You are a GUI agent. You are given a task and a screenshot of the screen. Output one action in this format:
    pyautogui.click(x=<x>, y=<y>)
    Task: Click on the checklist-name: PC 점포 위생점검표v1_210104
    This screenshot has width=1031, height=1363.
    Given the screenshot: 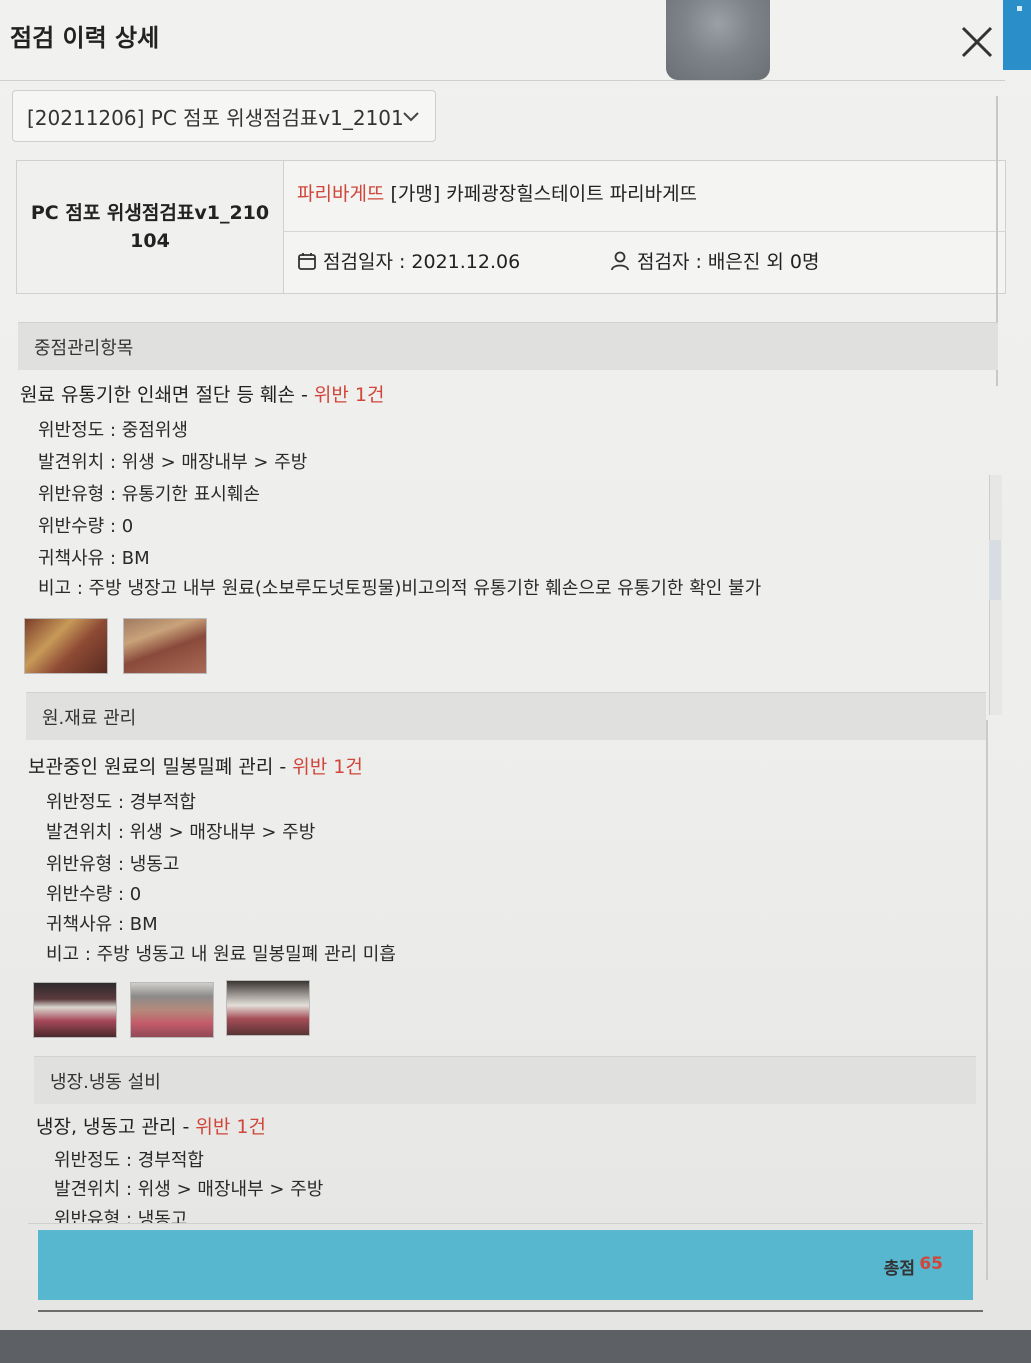 What is the action you would take?
    pyautogui.click(x=150, y=227)
    